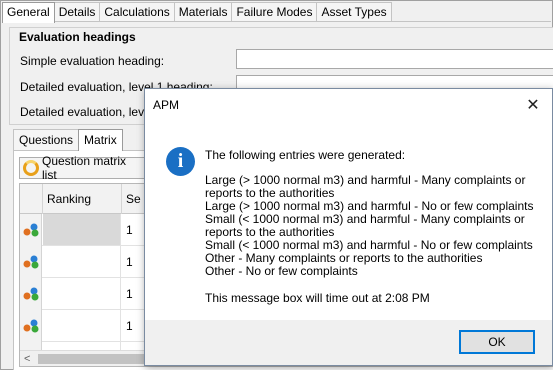 The image size is (553, 370). What do you see at coordinates (87, 112) in the screenshot?
I see `detailed-level2-label: Detailed evaluation, level` at bounding box center [87, 112].